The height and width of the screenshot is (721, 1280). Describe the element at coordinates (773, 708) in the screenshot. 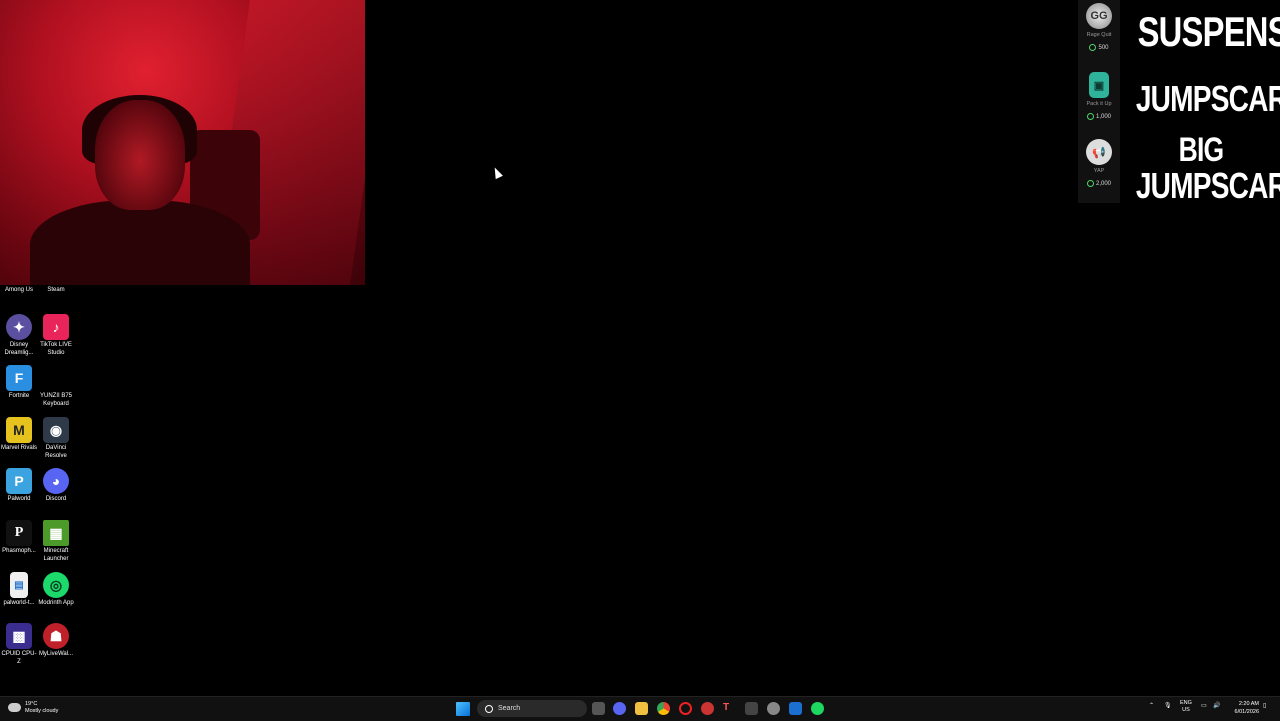

I see `settings-gear-icon` at that location.